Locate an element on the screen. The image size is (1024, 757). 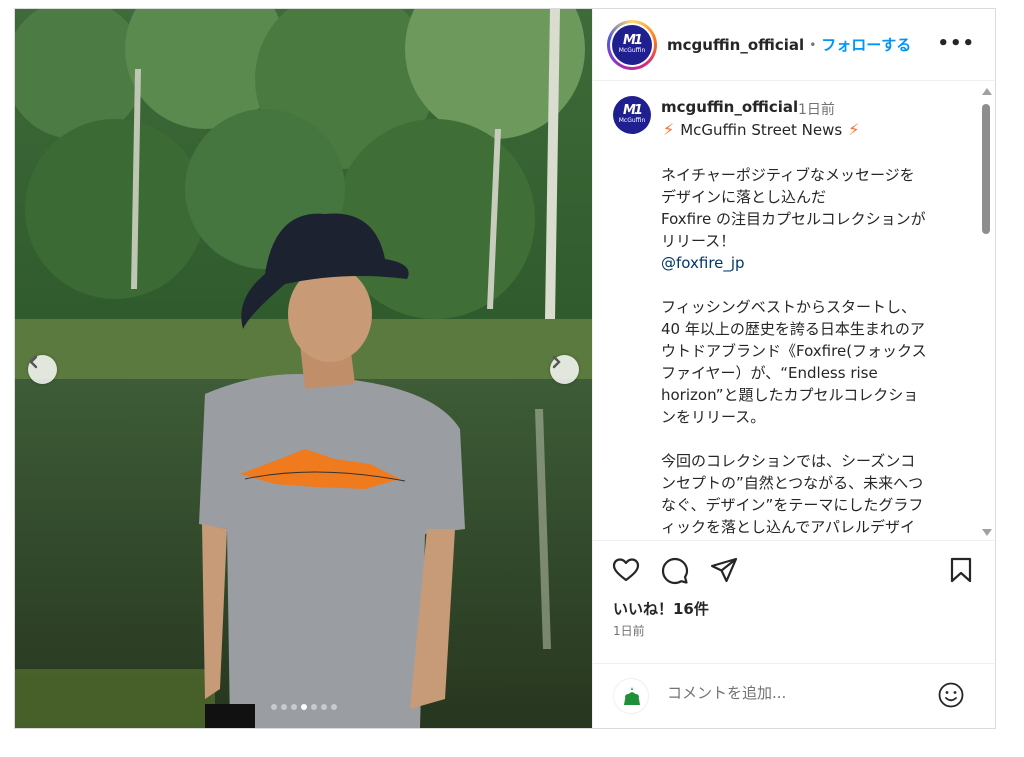
caption-scrollbar is located at coordinates (986, 312).